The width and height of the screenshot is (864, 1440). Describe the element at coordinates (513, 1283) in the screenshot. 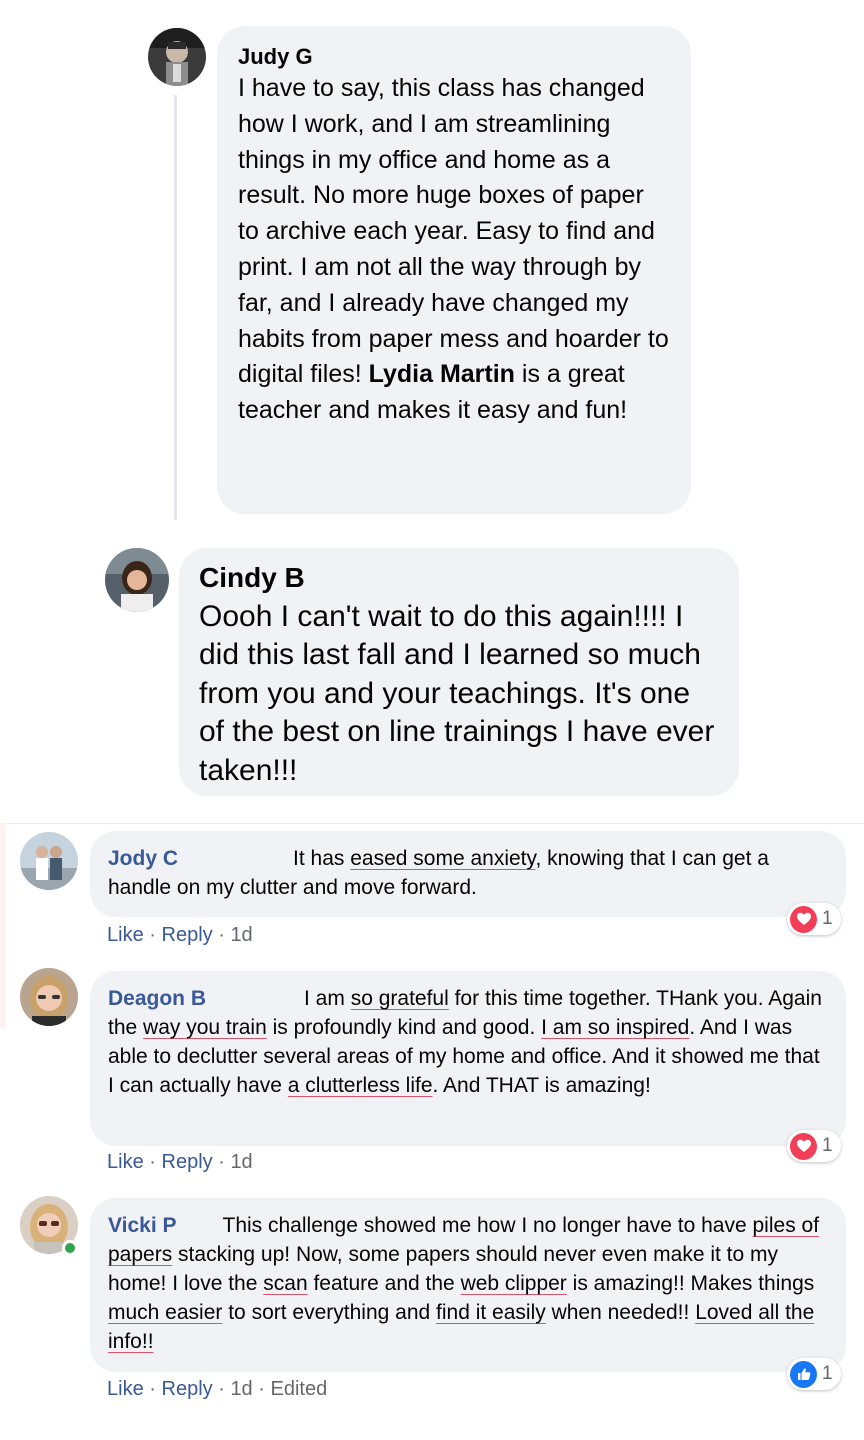

I see `spellcheck-underline: web clipper` at that location.